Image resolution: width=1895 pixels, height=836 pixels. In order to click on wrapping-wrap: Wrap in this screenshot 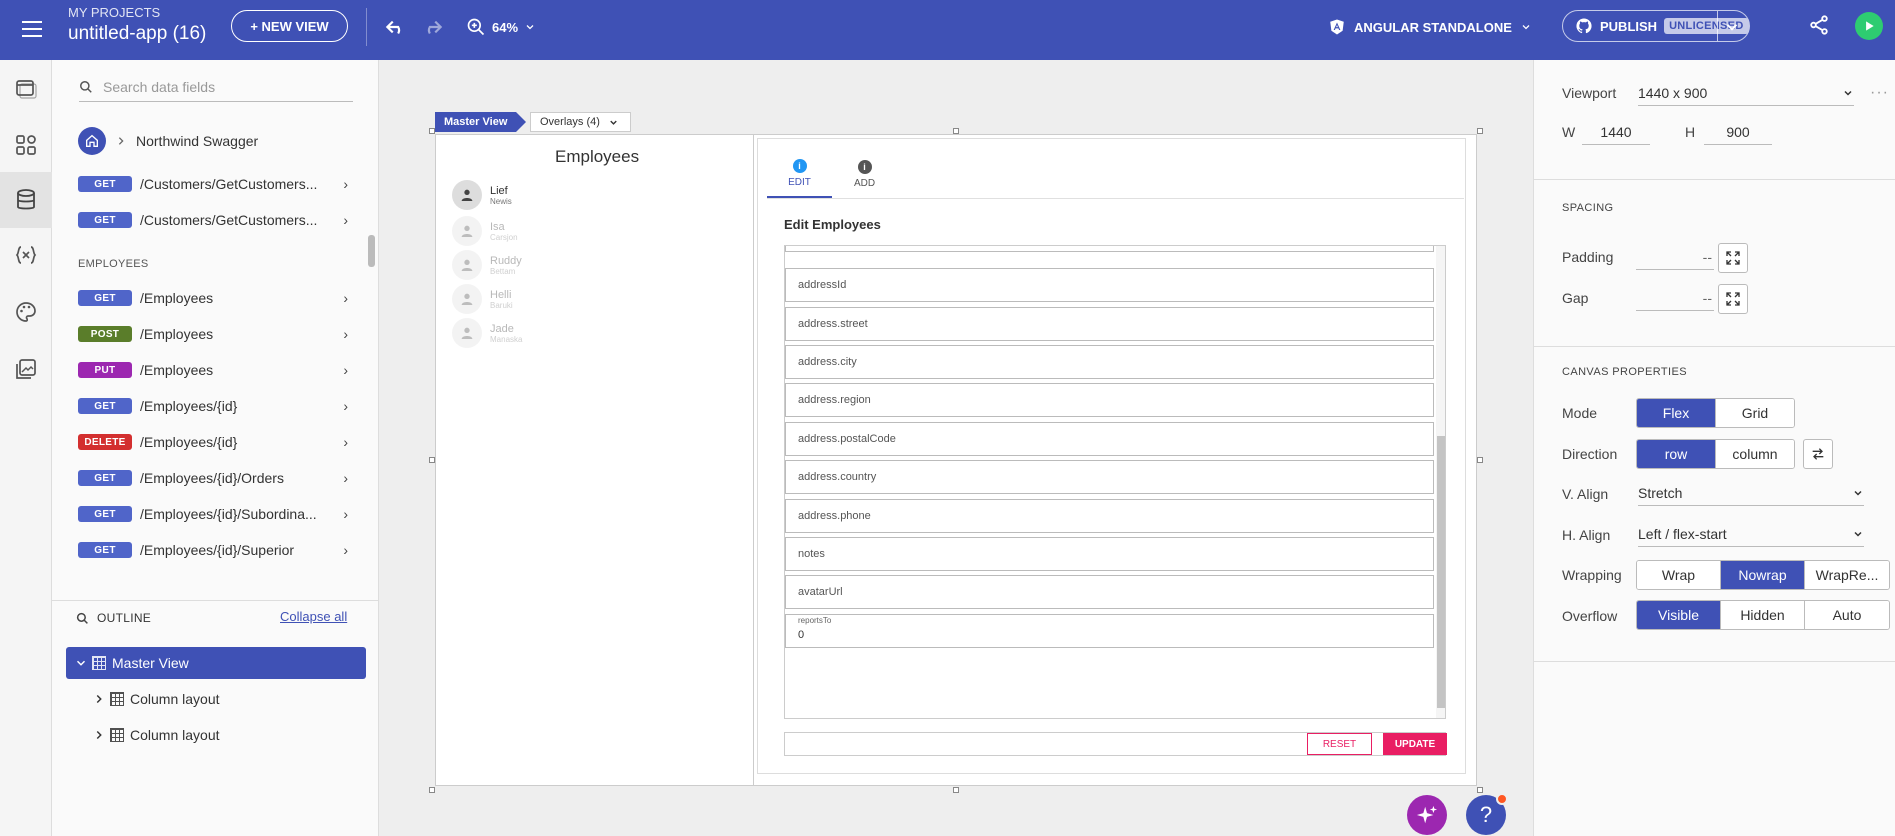, I will do `click(1679, 575)`.